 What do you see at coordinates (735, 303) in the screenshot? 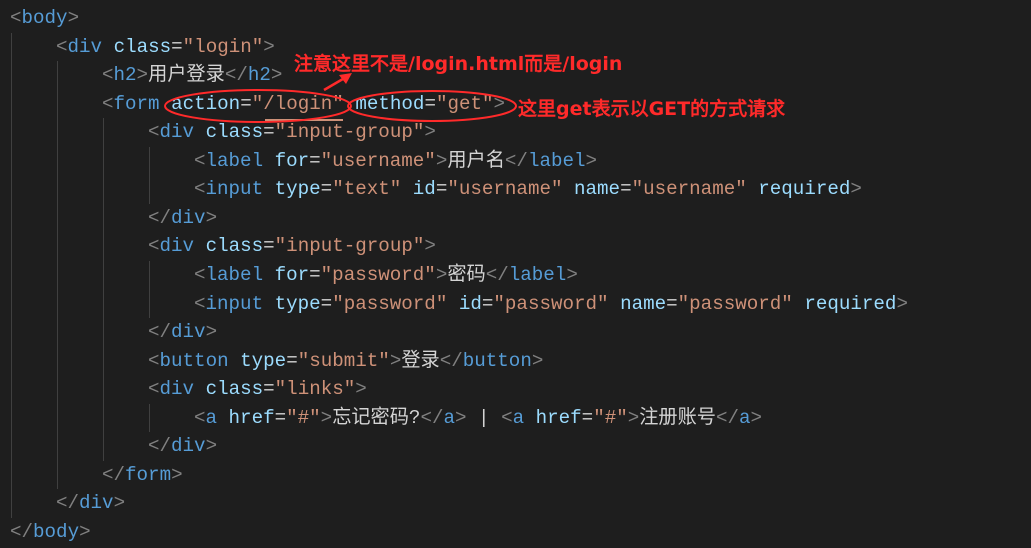
I see `token-str: "password"` at bounding box center [735, 303].